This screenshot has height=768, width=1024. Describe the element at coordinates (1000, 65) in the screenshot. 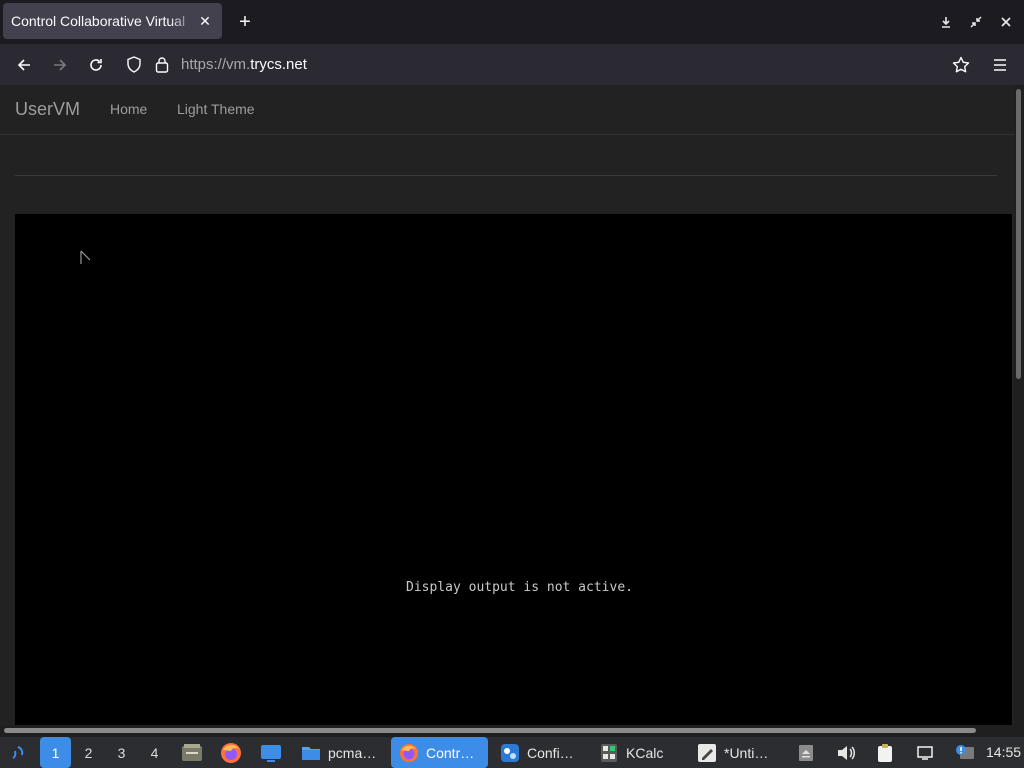

I see `hamburger-menu-icon` at that location.